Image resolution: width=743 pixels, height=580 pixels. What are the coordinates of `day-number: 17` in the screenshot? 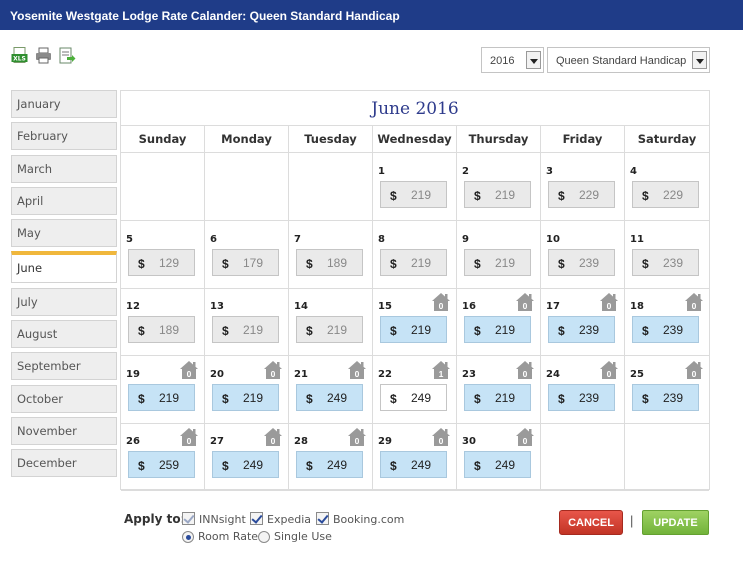 It's located at (553, 307).